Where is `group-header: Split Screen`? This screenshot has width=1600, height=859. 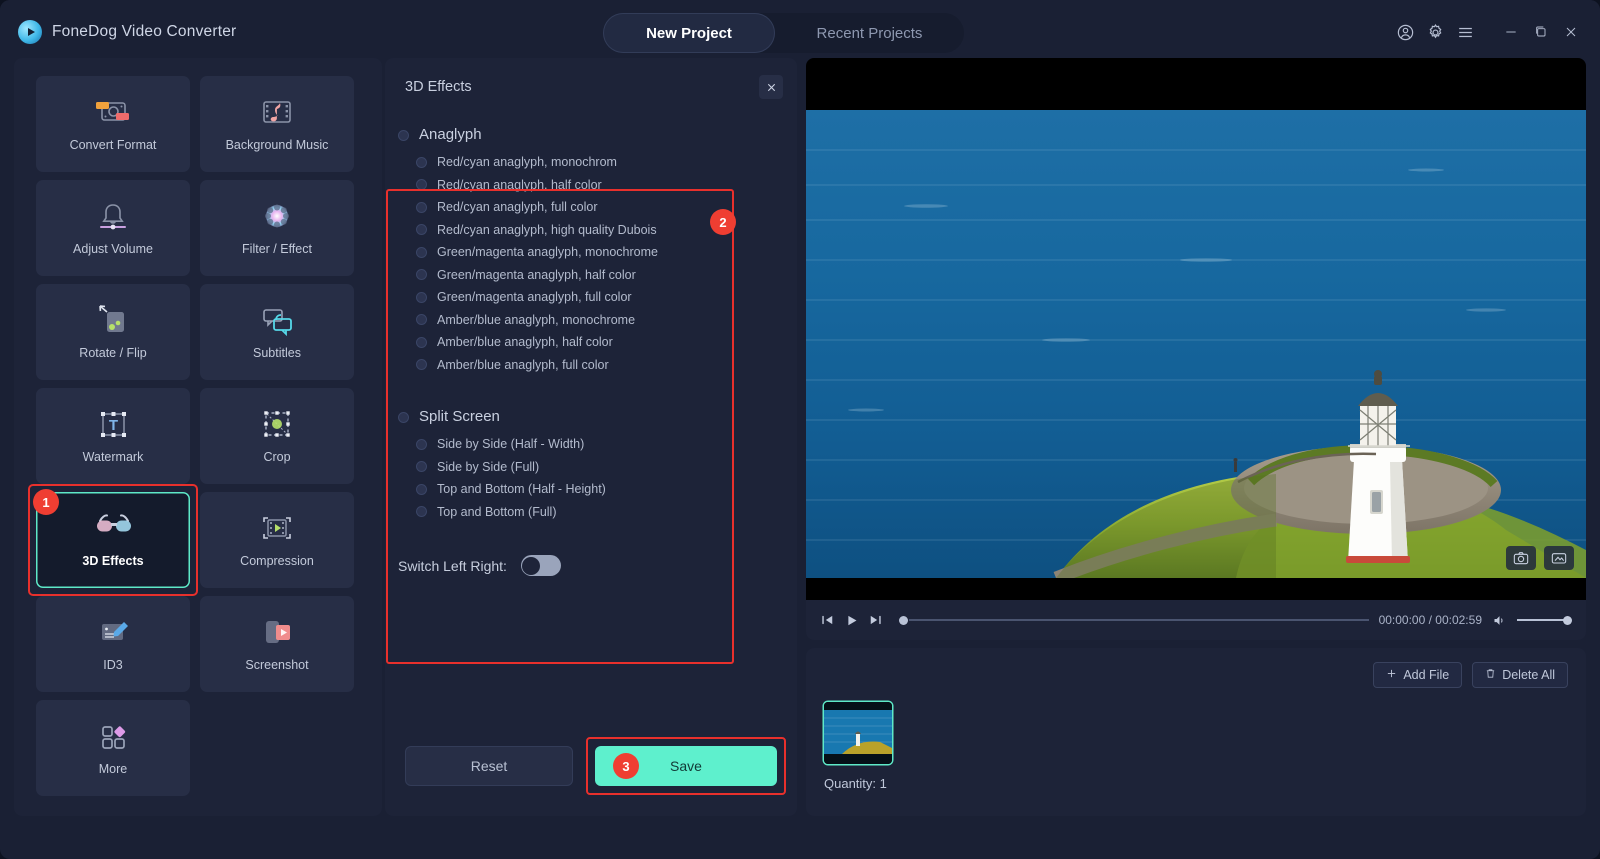
group-header: Split Screen is located at coordinates (584, 416).